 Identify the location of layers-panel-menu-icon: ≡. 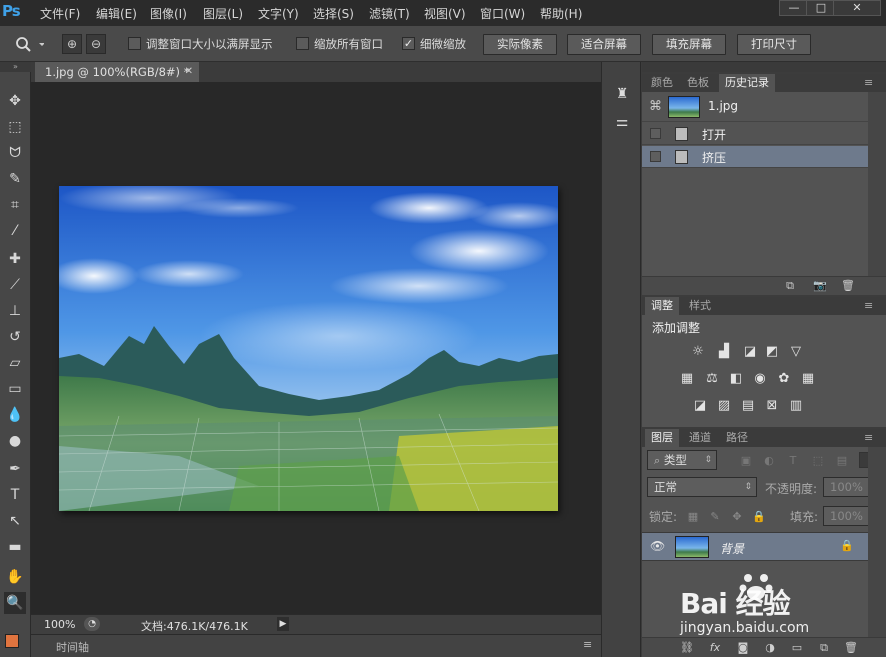
(868, 437).